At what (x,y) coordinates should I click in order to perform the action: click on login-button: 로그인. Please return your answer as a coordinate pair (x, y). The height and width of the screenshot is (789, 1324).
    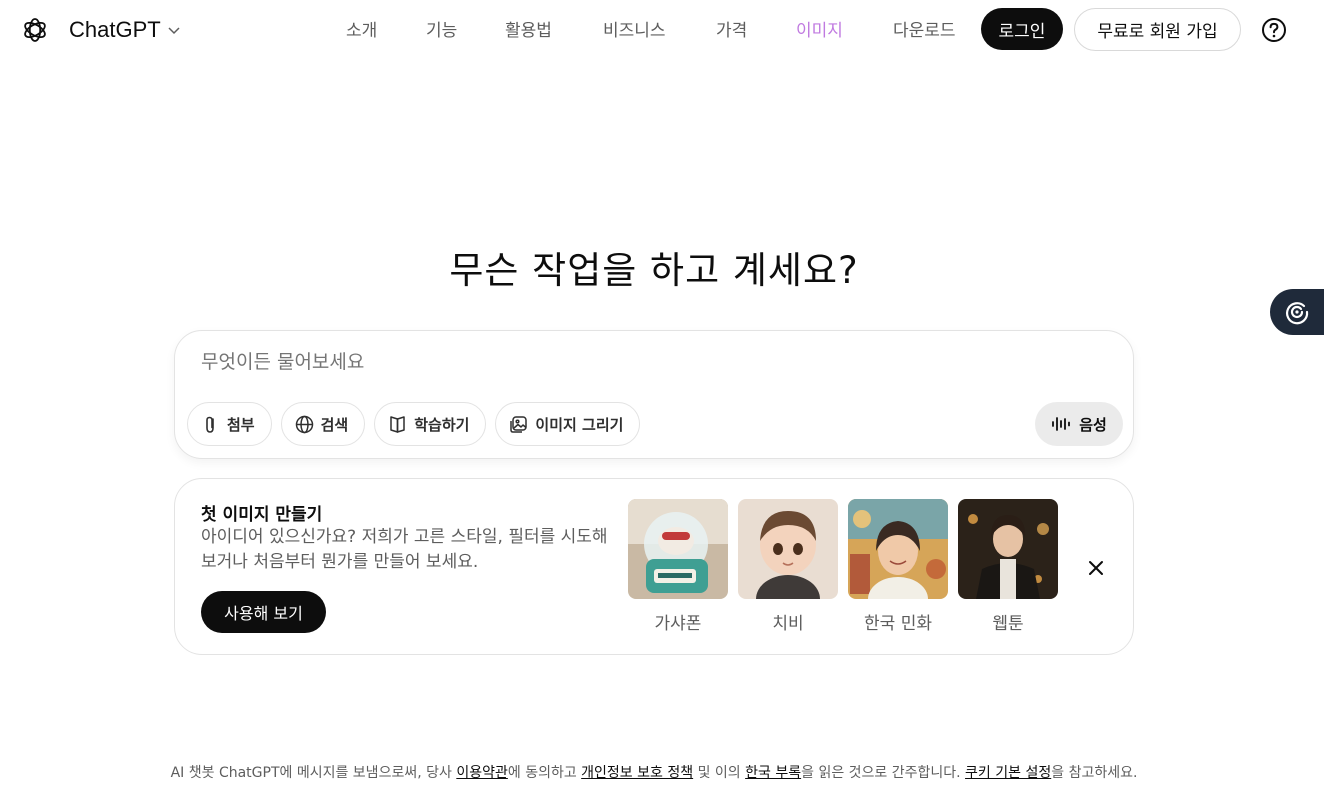
    Looking at the image, I should click on (1022, 29).